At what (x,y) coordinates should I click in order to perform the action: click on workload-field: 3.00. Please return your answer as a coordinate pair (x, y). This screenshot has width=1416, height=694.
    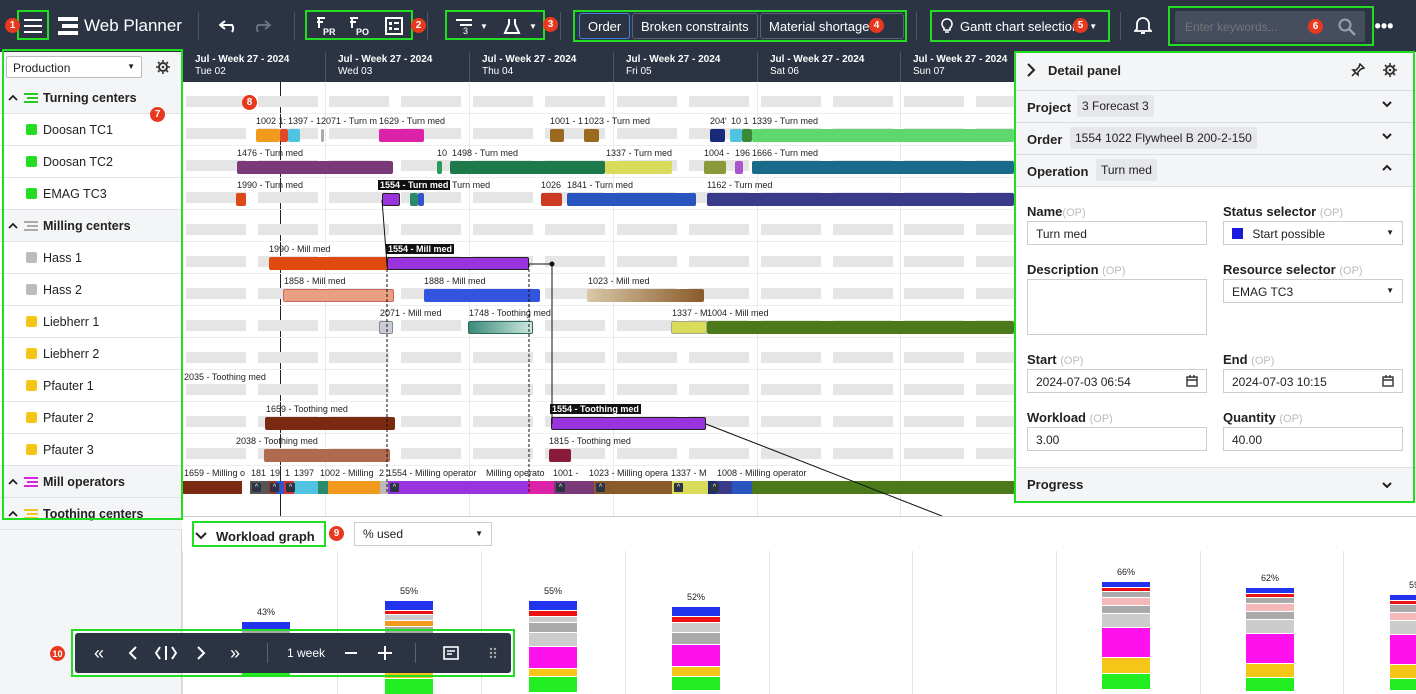
    Looking at the image, I should click on (1117, 439).